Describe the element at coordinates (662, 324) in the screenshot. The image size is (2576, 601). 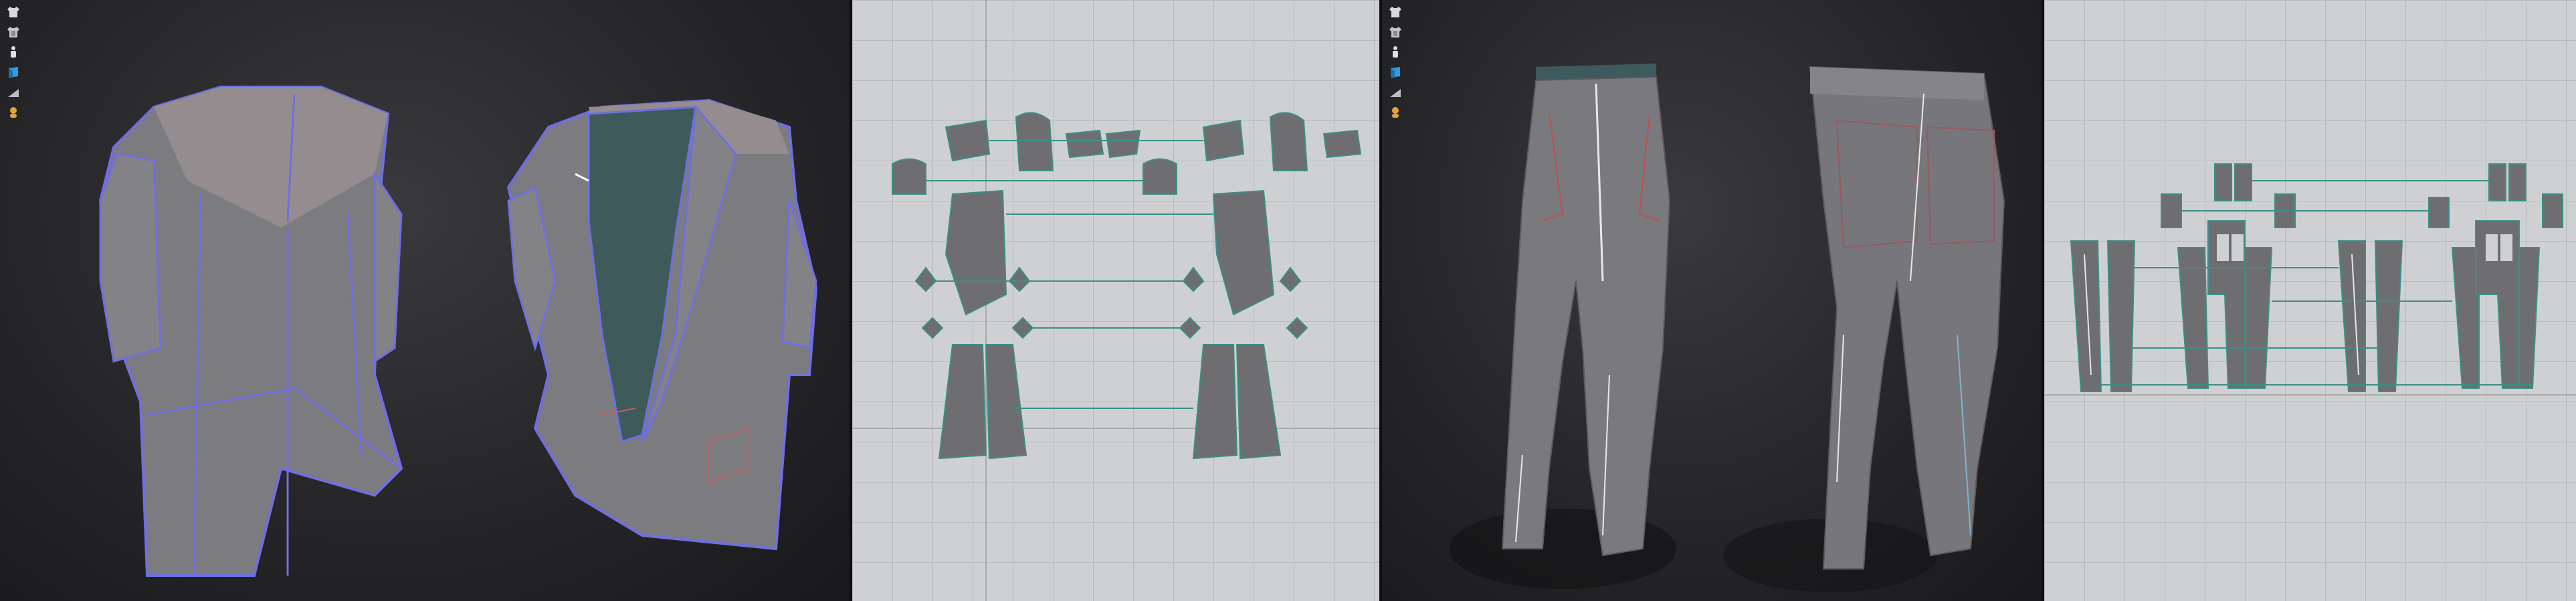
I see `jacket-front-view` at that location.